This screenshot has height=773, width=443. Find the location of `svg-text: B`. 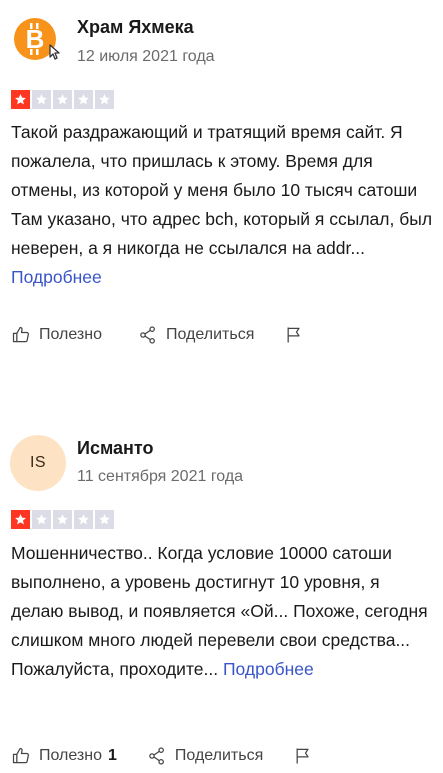

svg-text: B is located at coordinates (35, 39).